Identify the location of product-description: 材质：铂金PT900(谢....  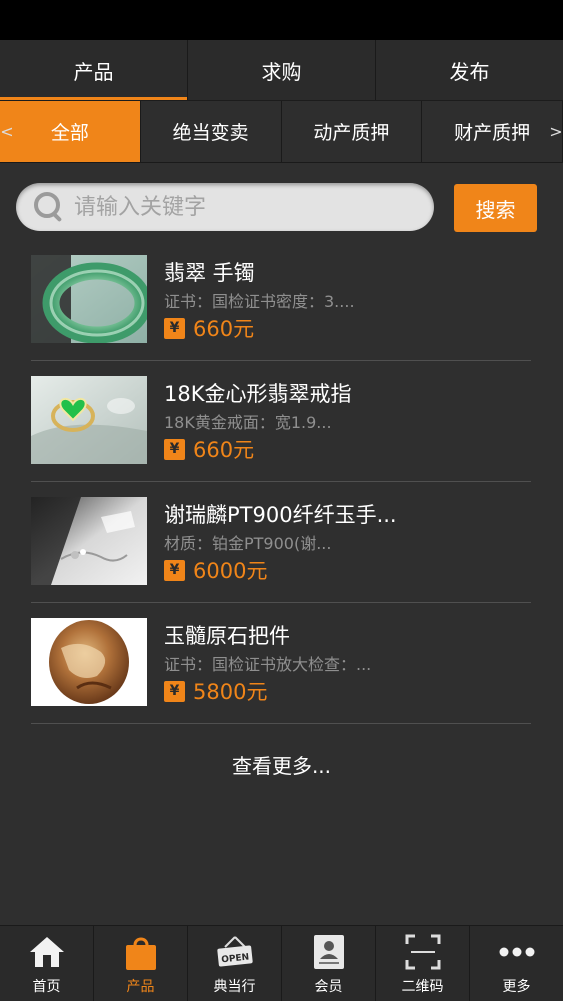
(248, 543).